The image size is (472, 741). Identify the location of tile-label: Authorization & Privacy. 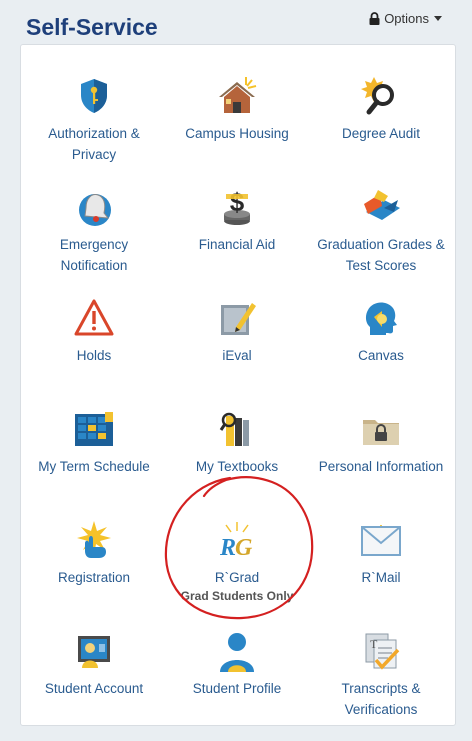
(94, 144).